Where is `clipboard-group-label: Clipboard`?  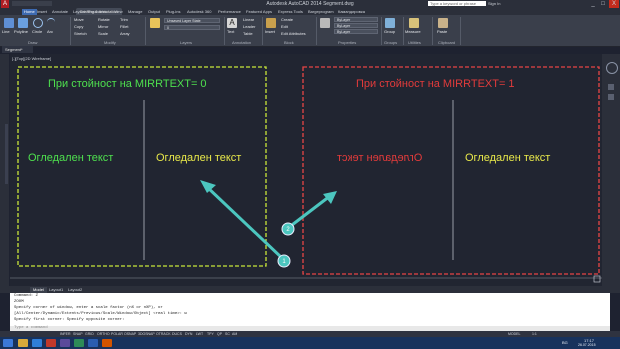 clipboard-group-label: Clipboard is located at coordinates (446, 42).